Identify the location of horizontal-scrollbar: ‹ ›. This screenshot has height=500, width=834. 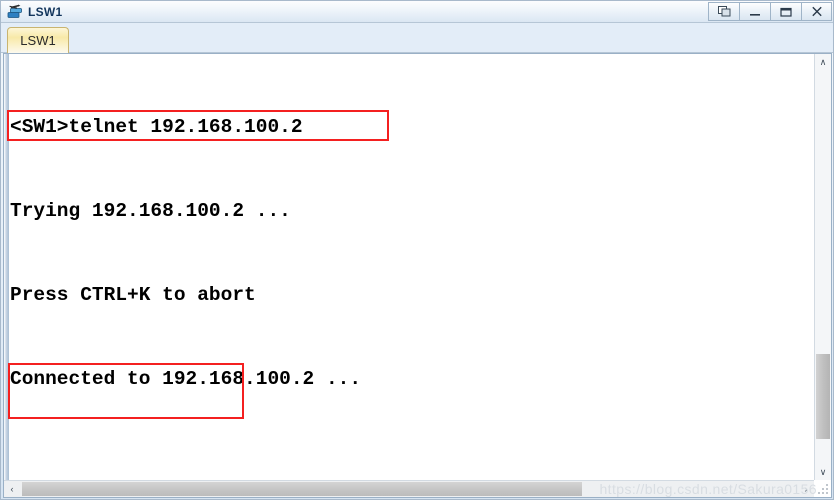
(409, 488).